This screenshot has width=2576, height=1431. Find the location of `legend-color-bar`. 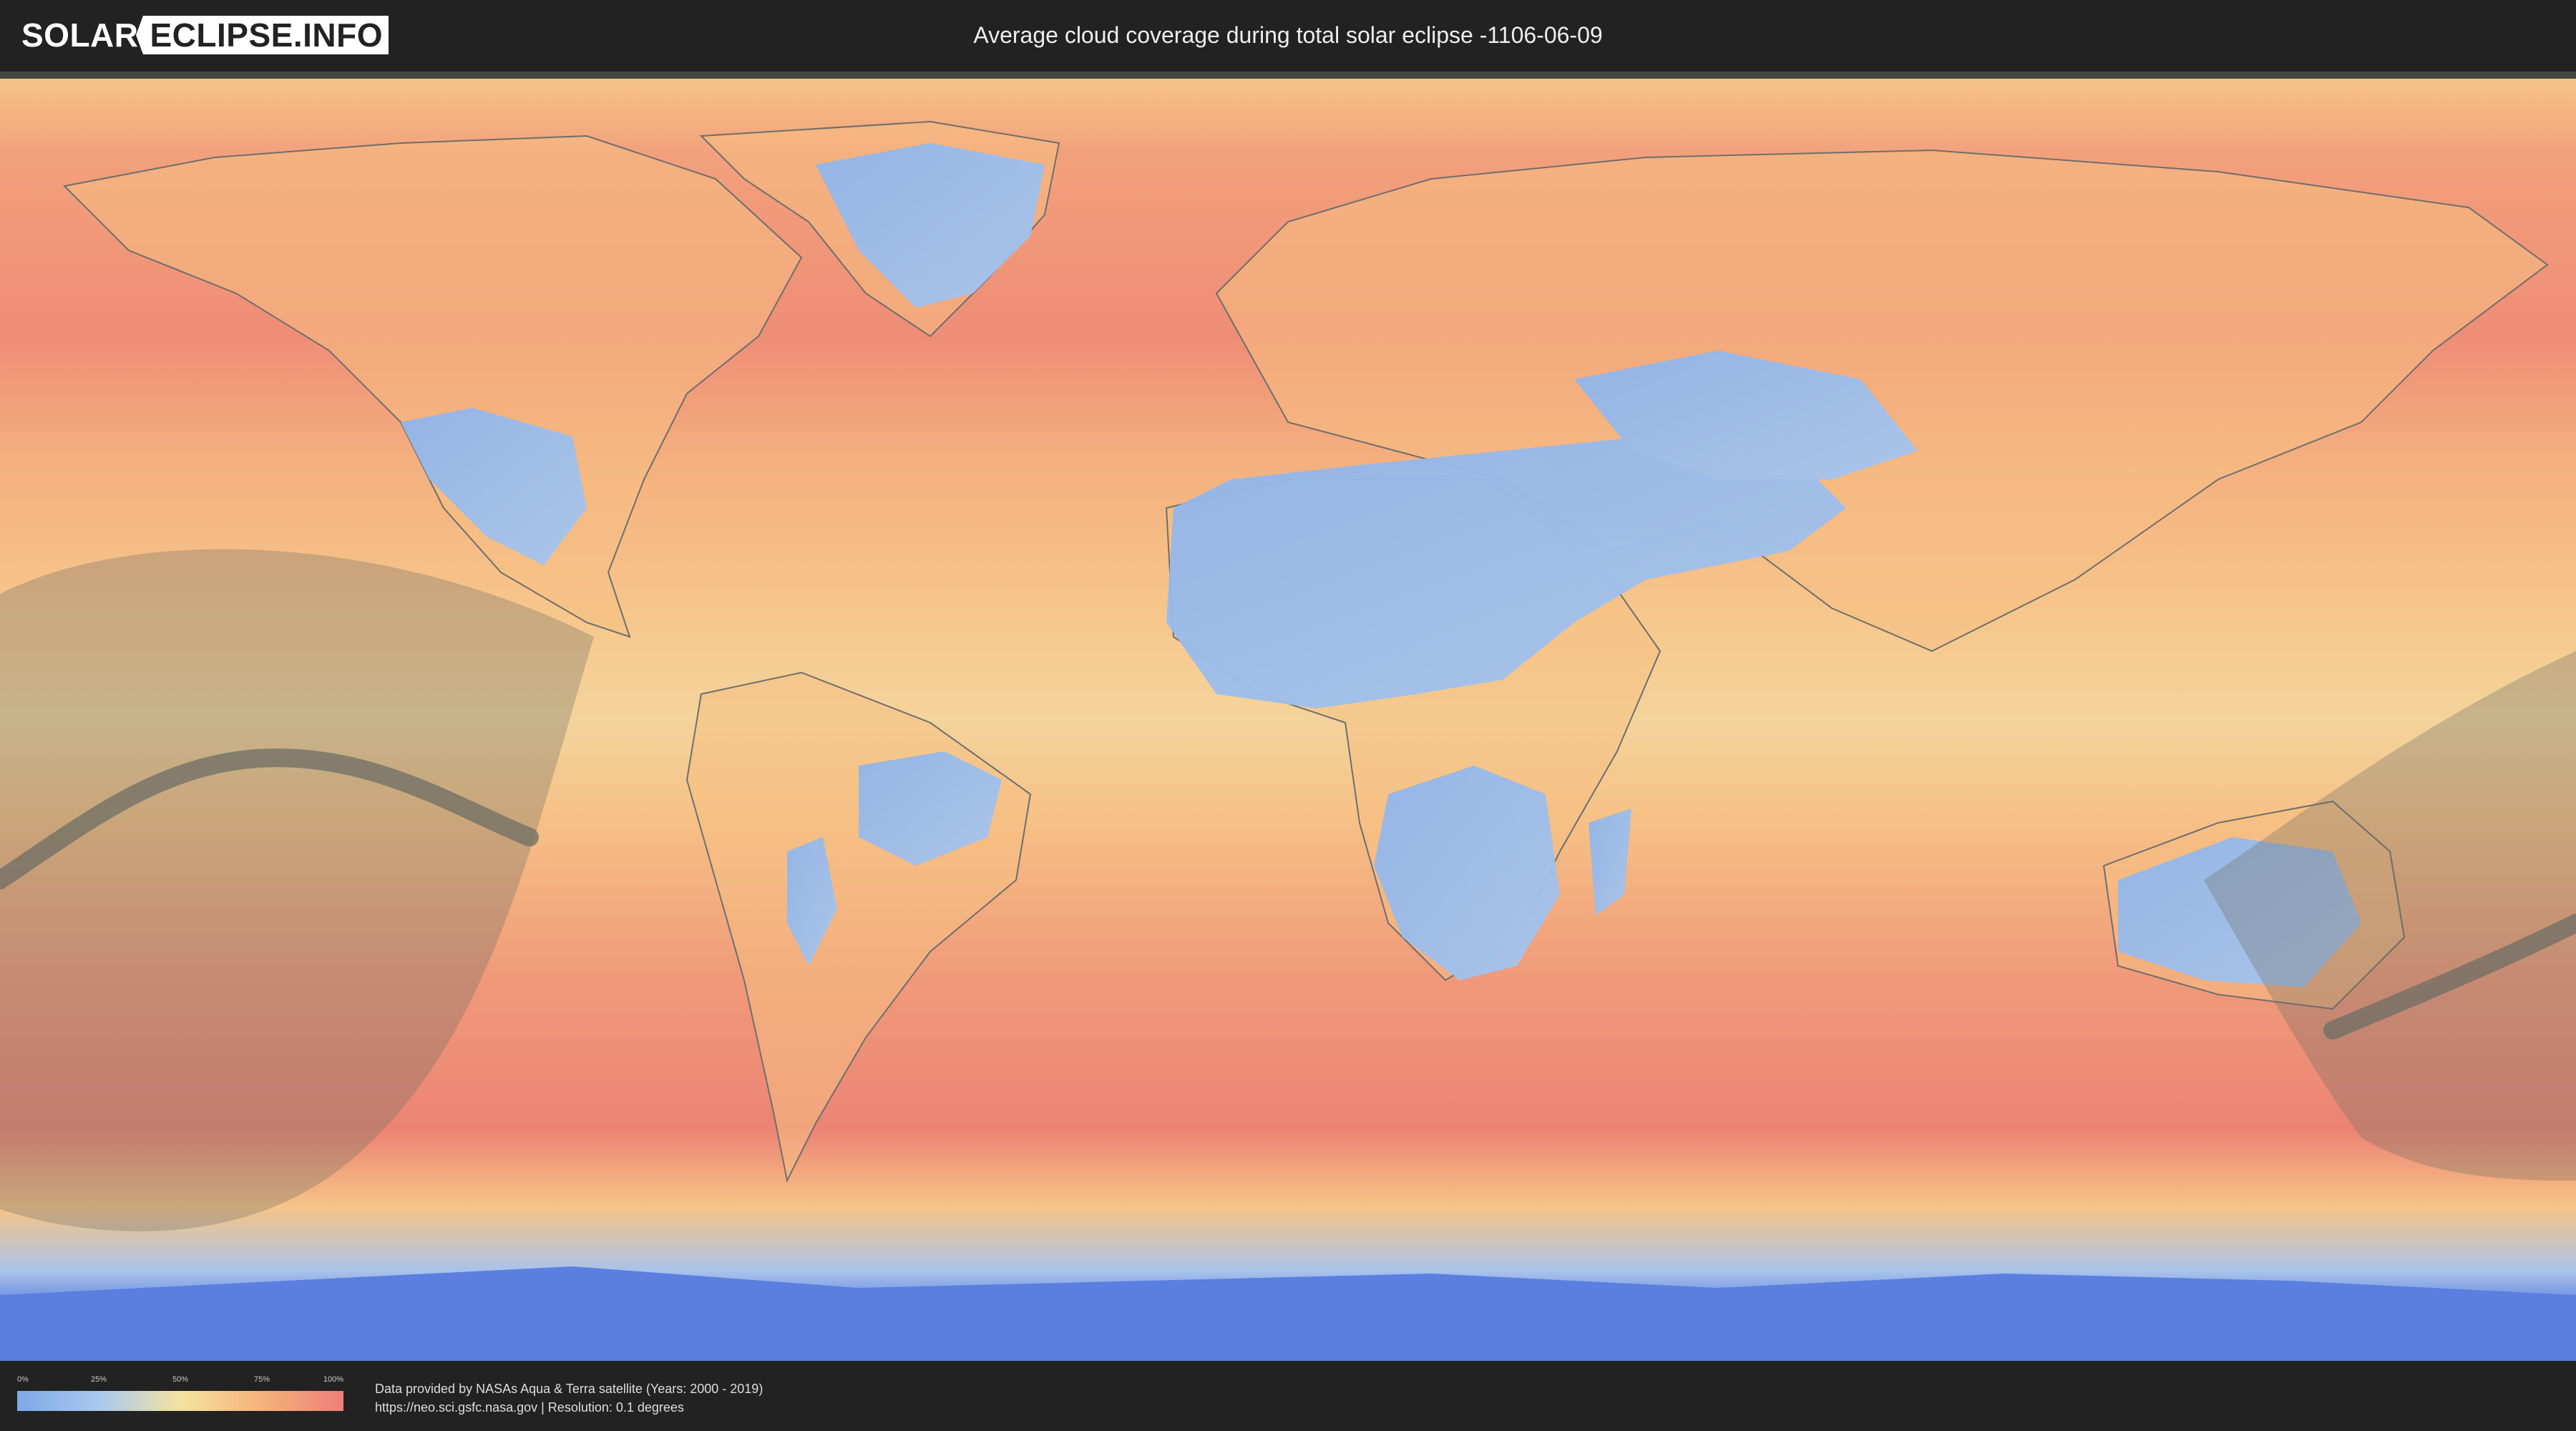

legend-color-bar is located at coordinates (180, 1401).